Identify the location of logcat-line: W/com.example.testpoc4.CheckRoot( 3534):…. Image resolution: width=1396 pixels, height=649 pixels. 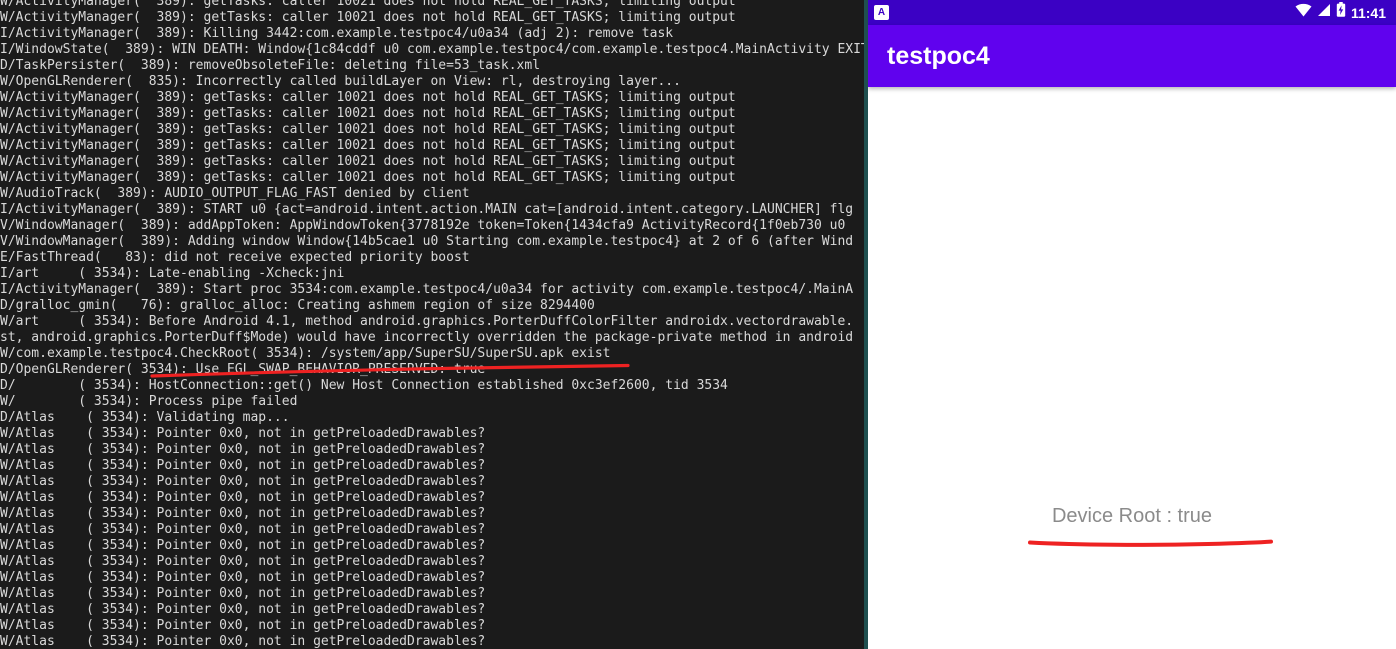
(305, 353).